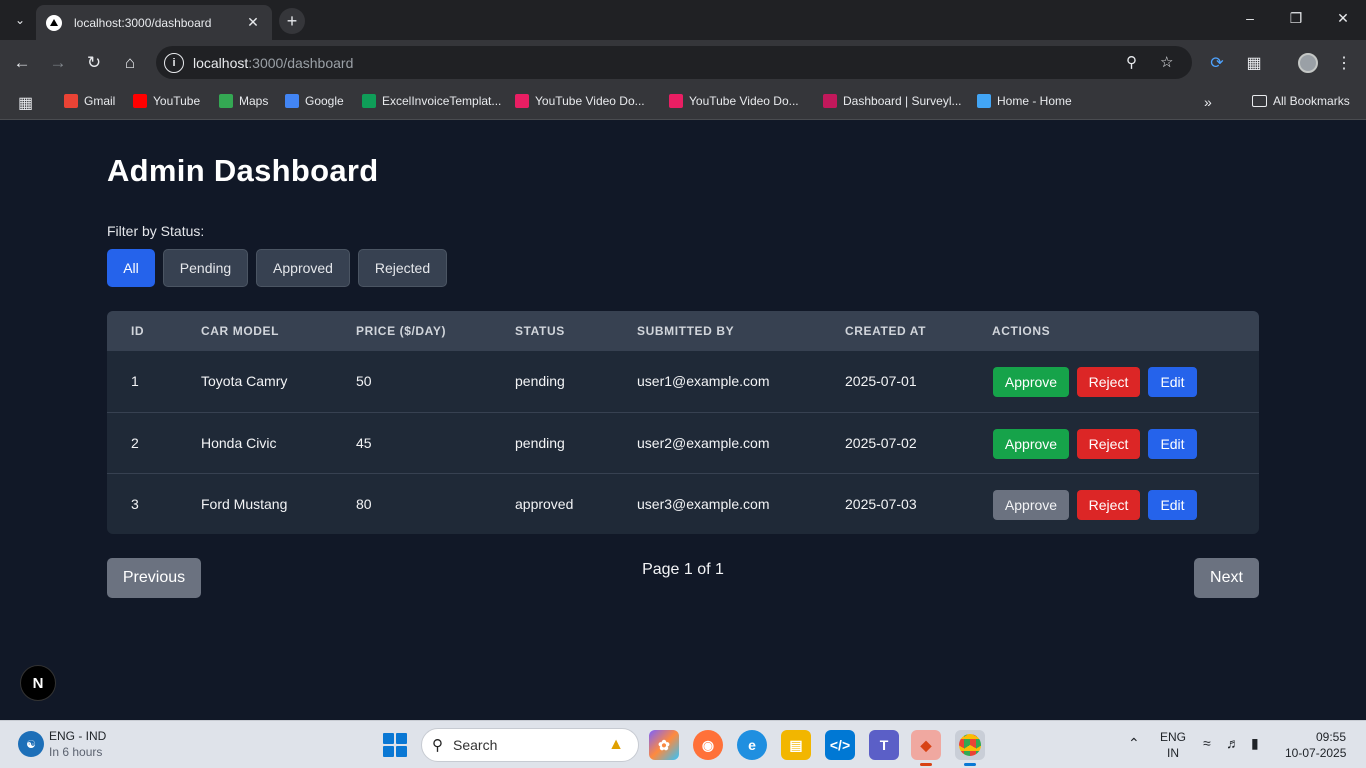 Image resolution: width=1366 pixels, height=768 pixels. Describe the element at coordinates (324, 101) in the screenshot. I see `bookmark-label: Google` at that location.